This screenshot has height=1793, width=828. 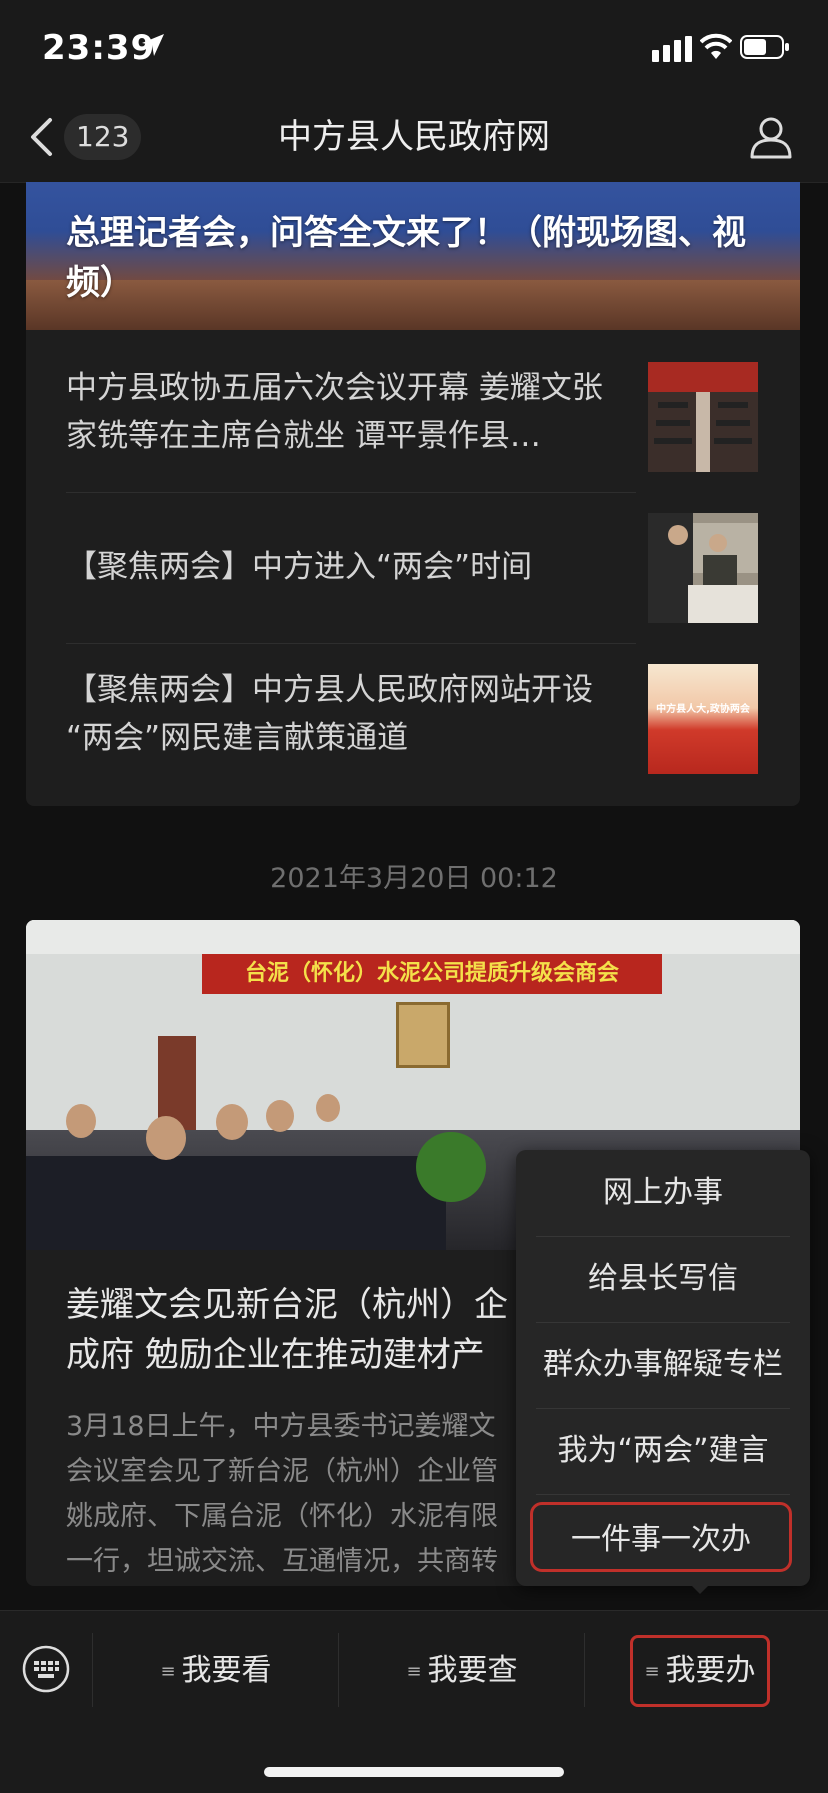 What do you see at coordinates (329, 714) in the screenshot?
I see `news-item-title: 【聚焦两会】中方县人民政府网站开设 “两会”网民建言献策通道` at bounding box center [329, 714].